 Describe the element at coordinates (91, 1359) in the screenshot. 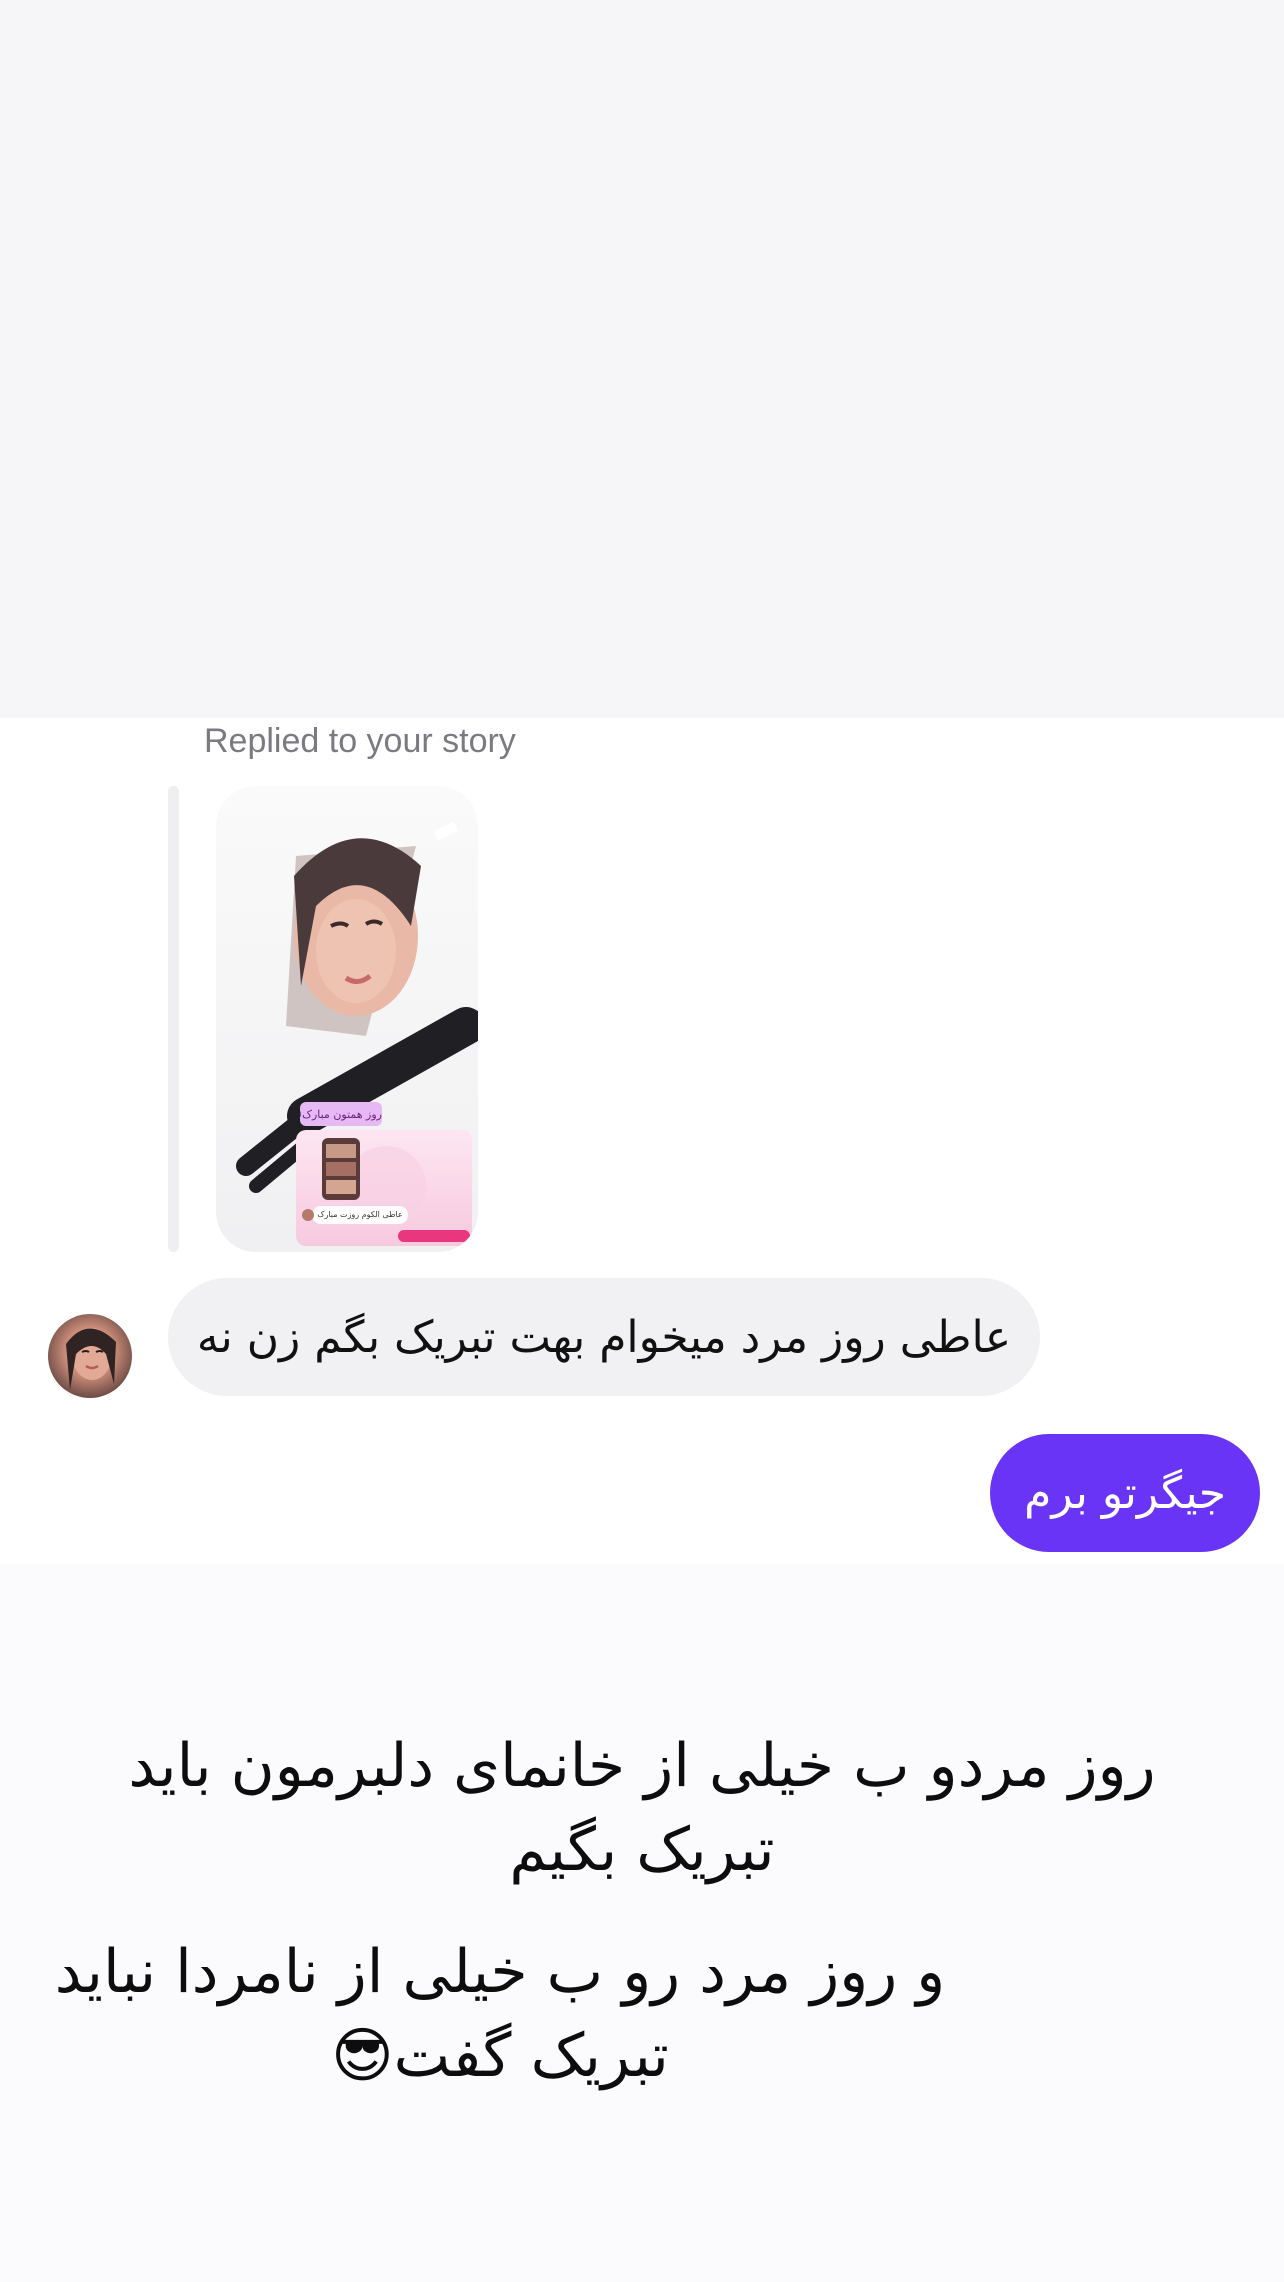

I see `avatar-portrait-icon` at that location.